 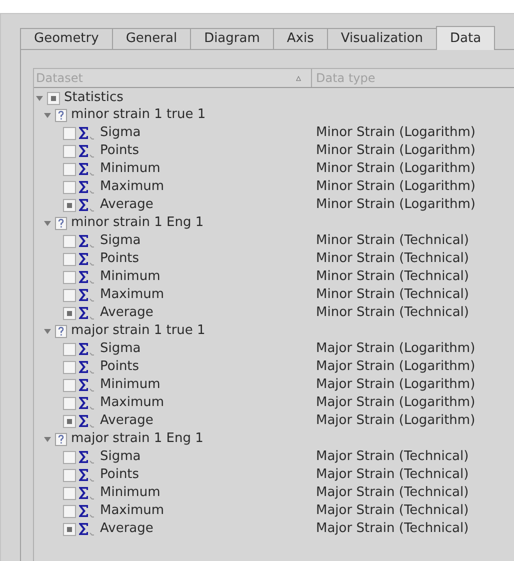 I want to click on tab: Data, so click(x=466, y=38).